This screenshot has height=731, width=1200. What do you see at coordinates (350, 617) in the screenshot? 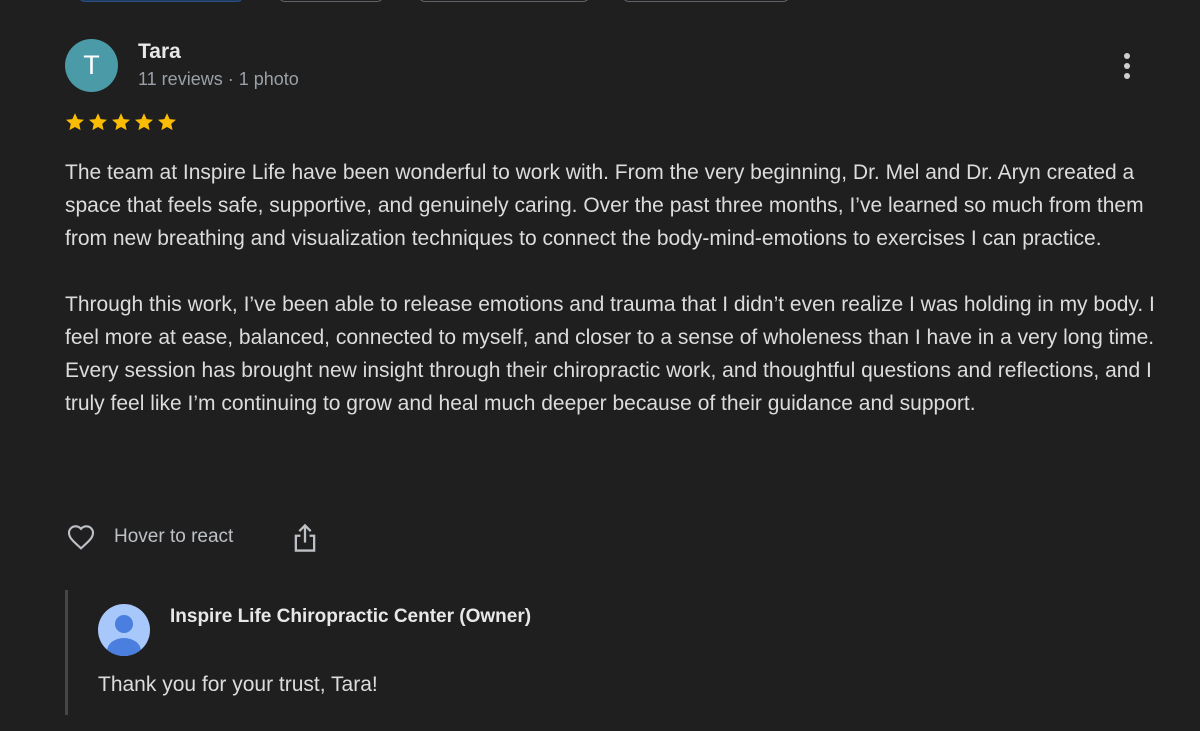
I see `owner-name: Inspire Life Chiropractic Center (Owner)` at bounding box center [350, 617].